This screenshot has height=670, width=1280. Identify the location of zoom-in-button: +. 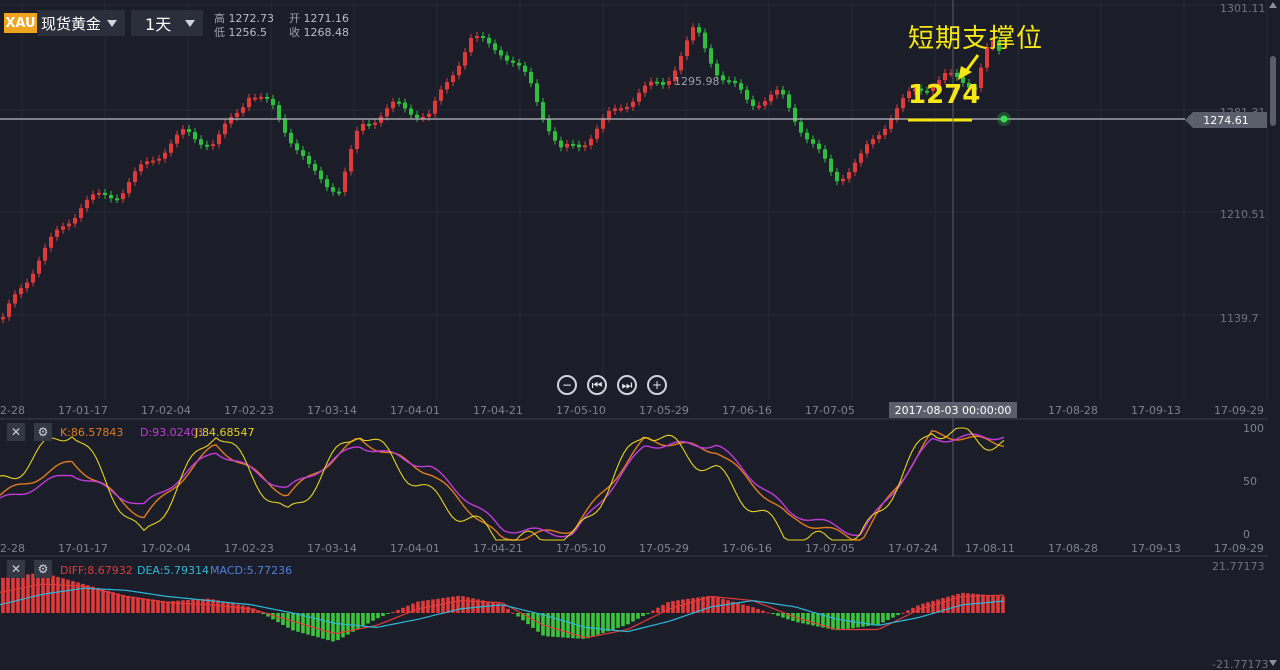
(657, 385).